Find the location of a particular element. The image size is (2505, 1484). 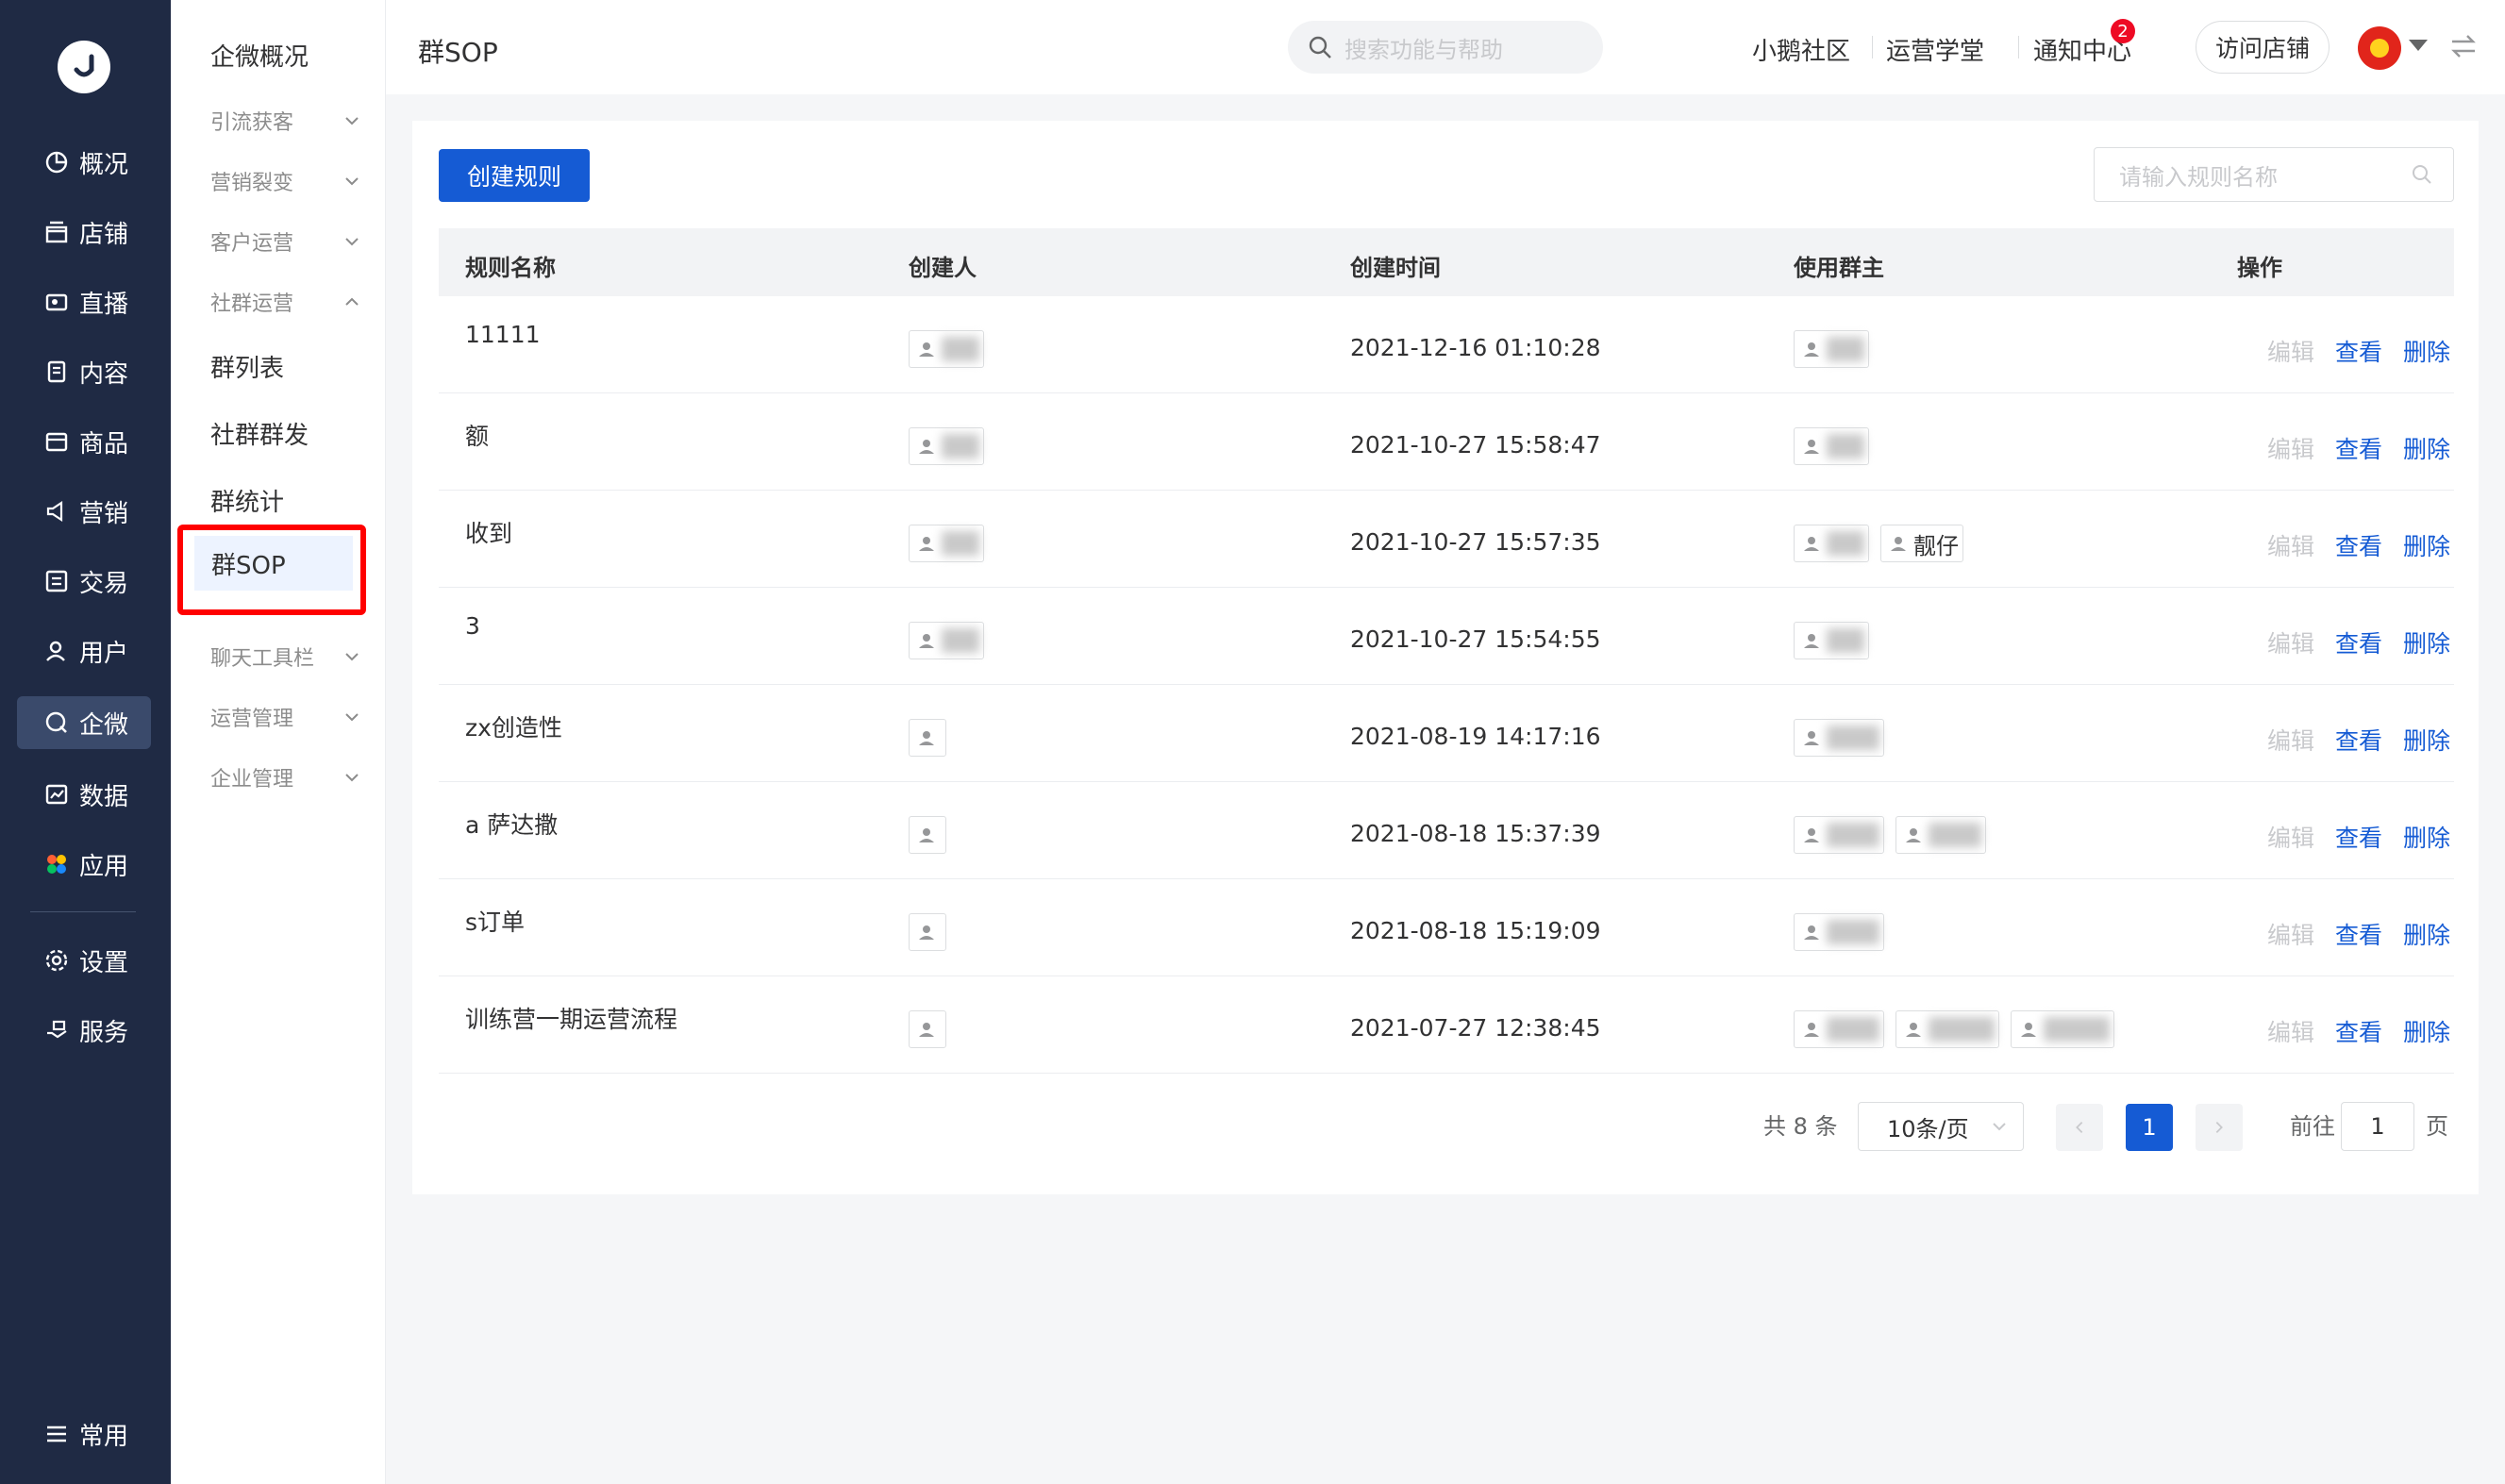

row-actions: 编辑 查看 删除 is located at coordinates (2358, 448).